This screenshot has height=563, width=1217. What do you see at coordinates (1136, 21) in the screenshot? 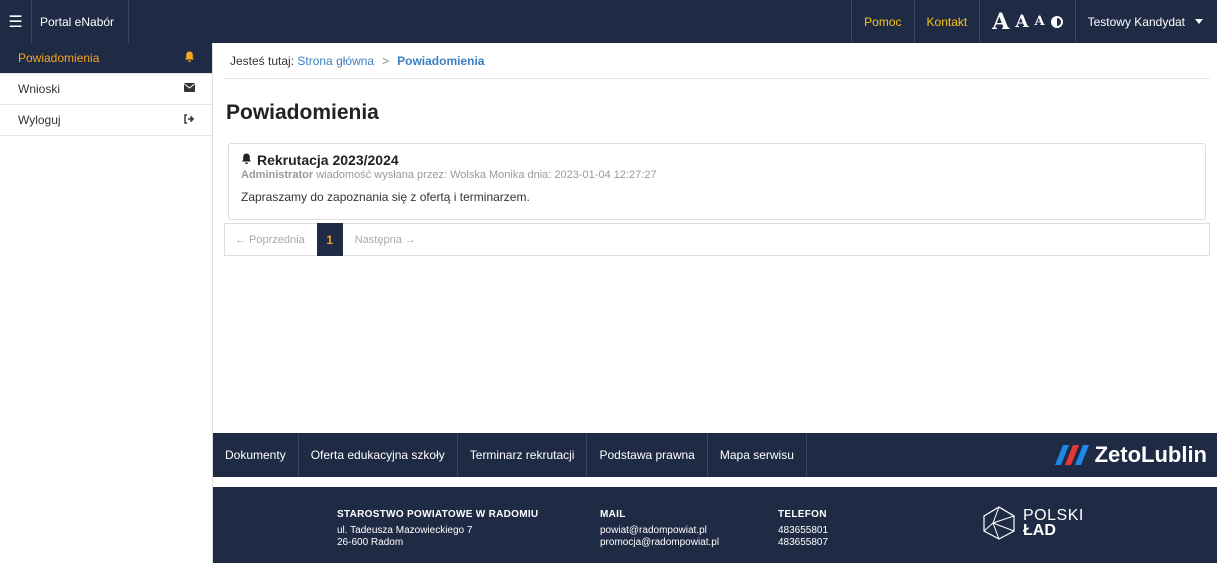
I see `user-name: Testowy Kandydat` at bounding box center [1136, 21].